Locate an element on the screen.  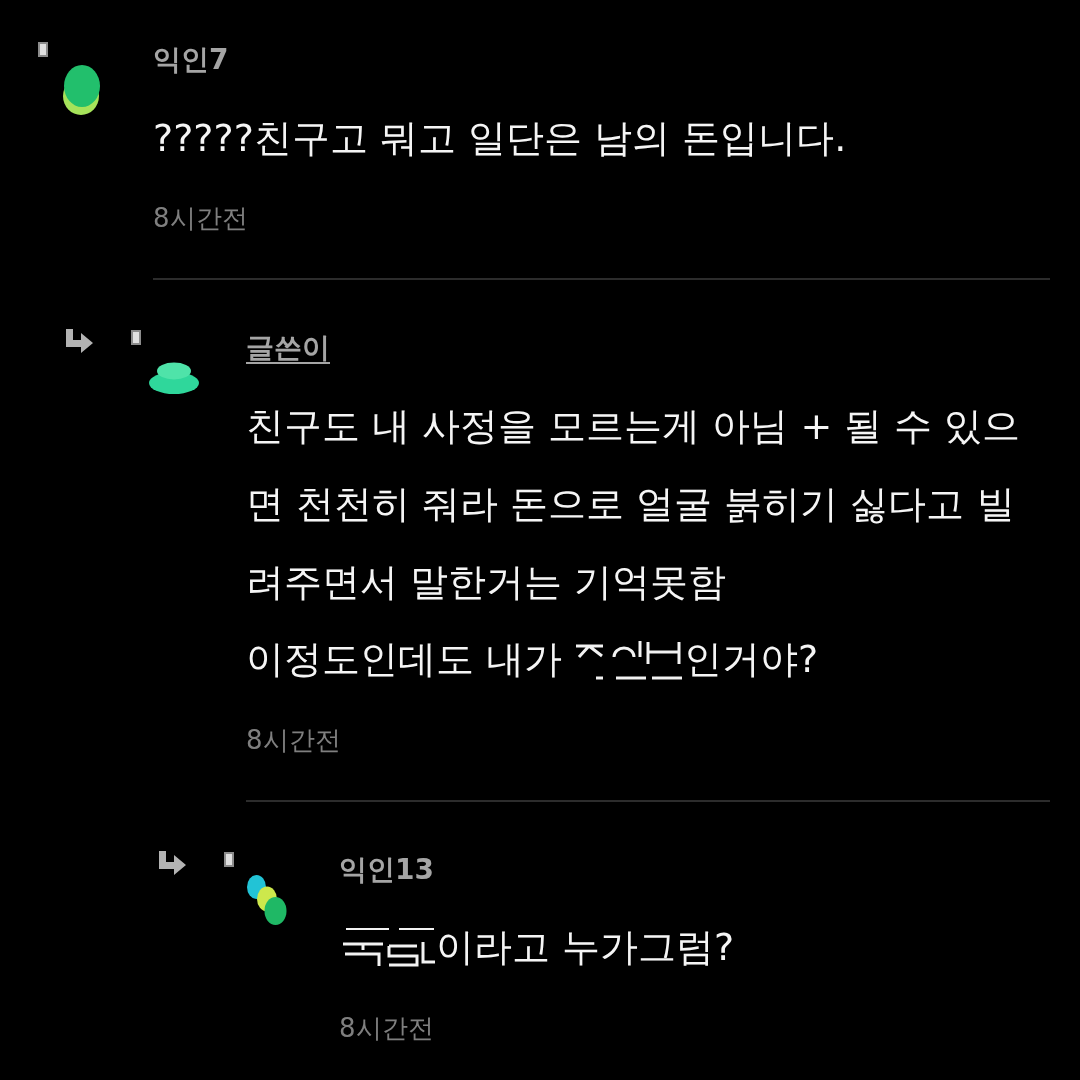
comment-text: 친구도 내 사정을 모르는게 아님 + 될 수 있으 면 천천히 줘라 돈으로 얼굴 붉히기 싫다고 빌 려주면서 말한거는 기억못함 is located at coordinates (633, 504).